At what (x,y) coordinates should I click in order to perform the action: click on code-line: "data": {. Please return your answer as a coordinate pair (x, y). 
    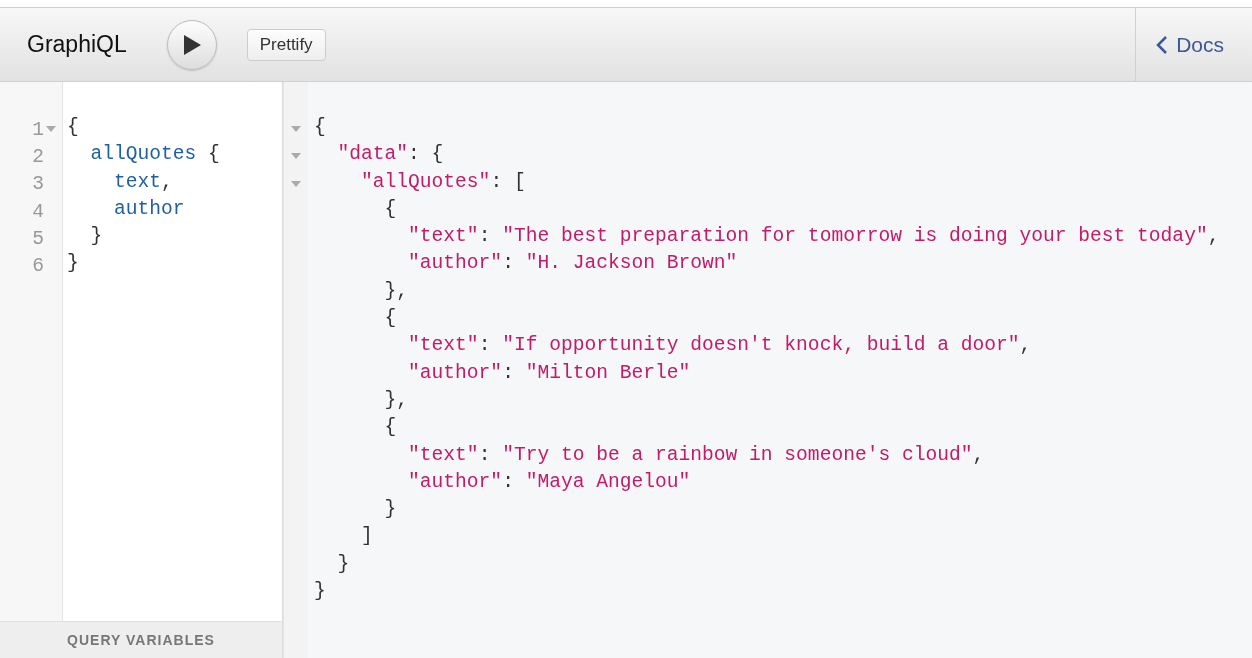
    Looking at the image, I should click on (390, 154).